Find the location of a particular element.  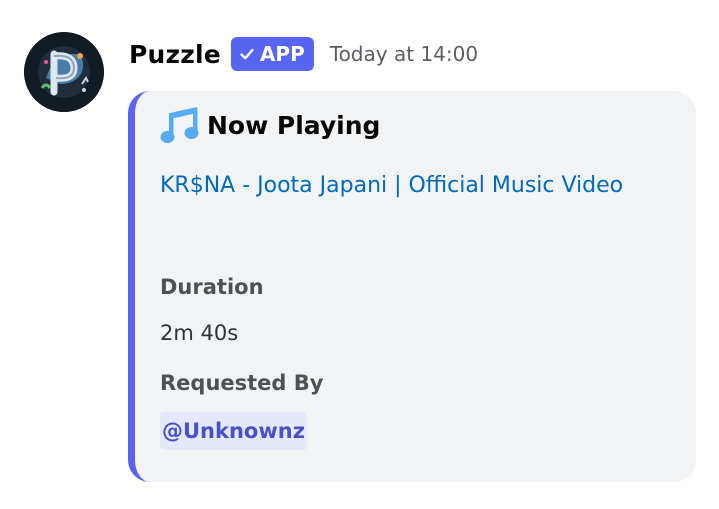

embed-title: Now Playing is located at coordinates (269, 125).